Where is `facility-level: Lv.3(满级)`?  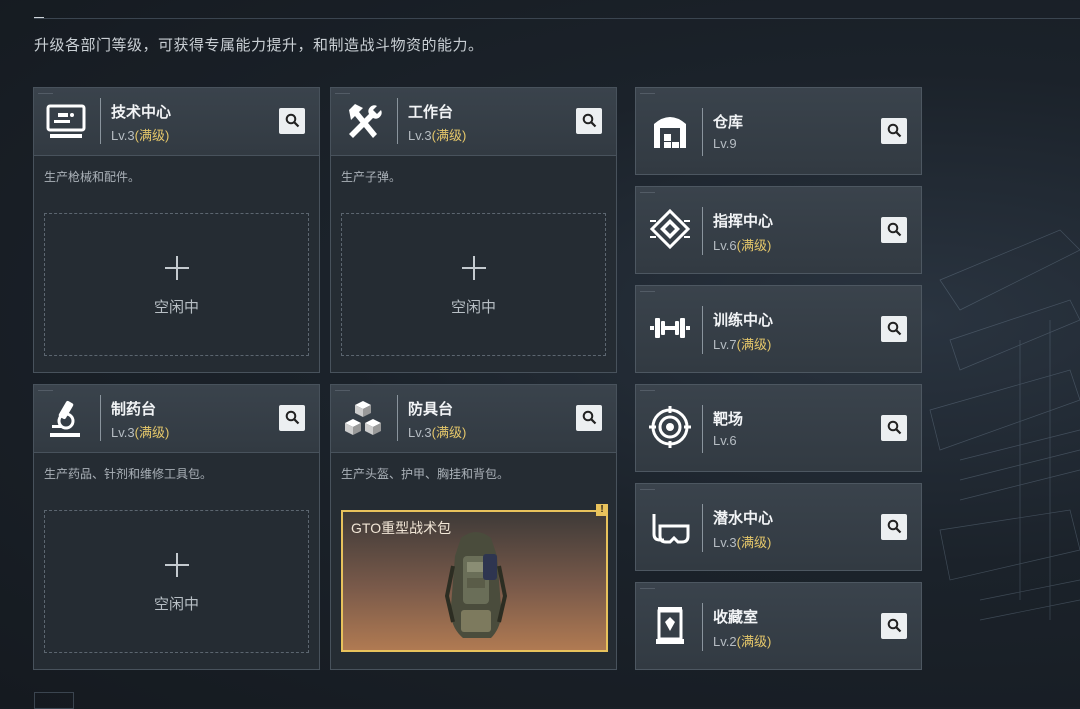
facility-level: Lv.3(满级) is located at coordinates (742, 541).